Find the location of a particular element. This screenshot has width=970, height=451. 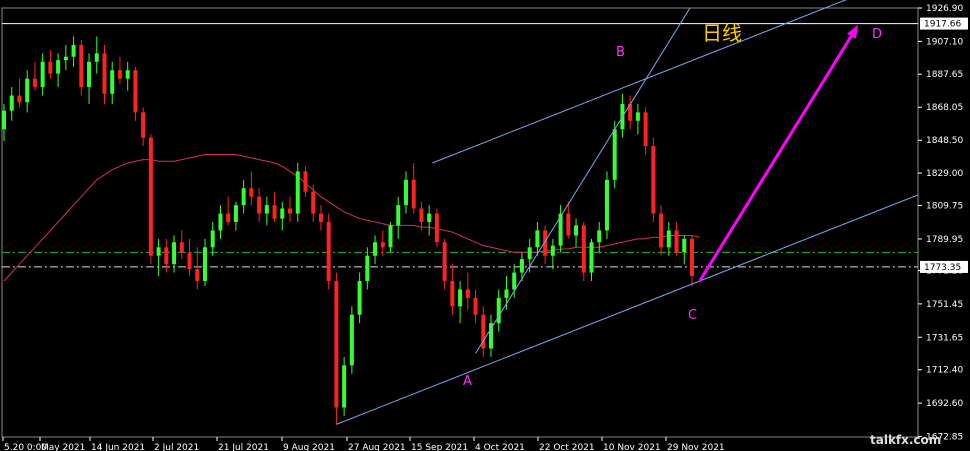

y-tick-label: 1926.90 is located at coordinates (944, 9).